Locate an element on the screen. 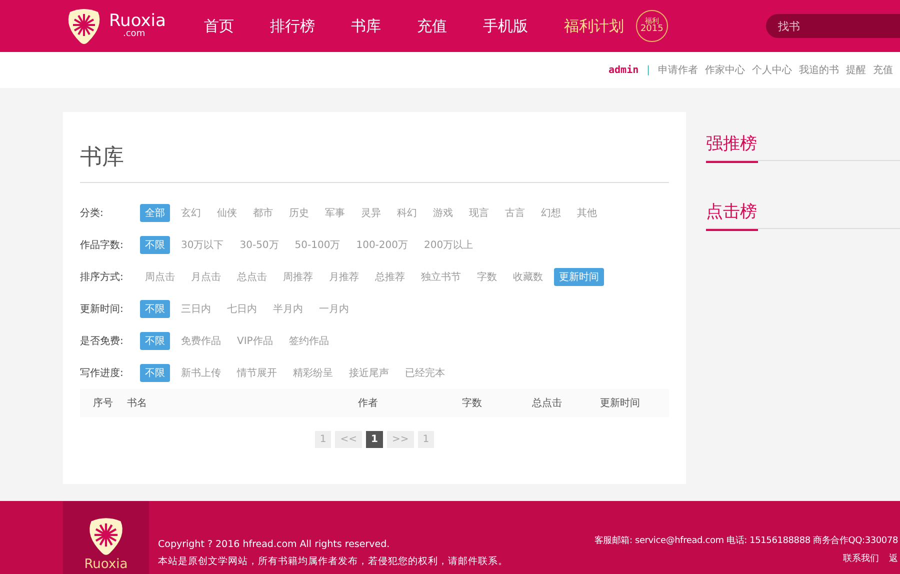  page-button: << is located at coordinates (348, 439).